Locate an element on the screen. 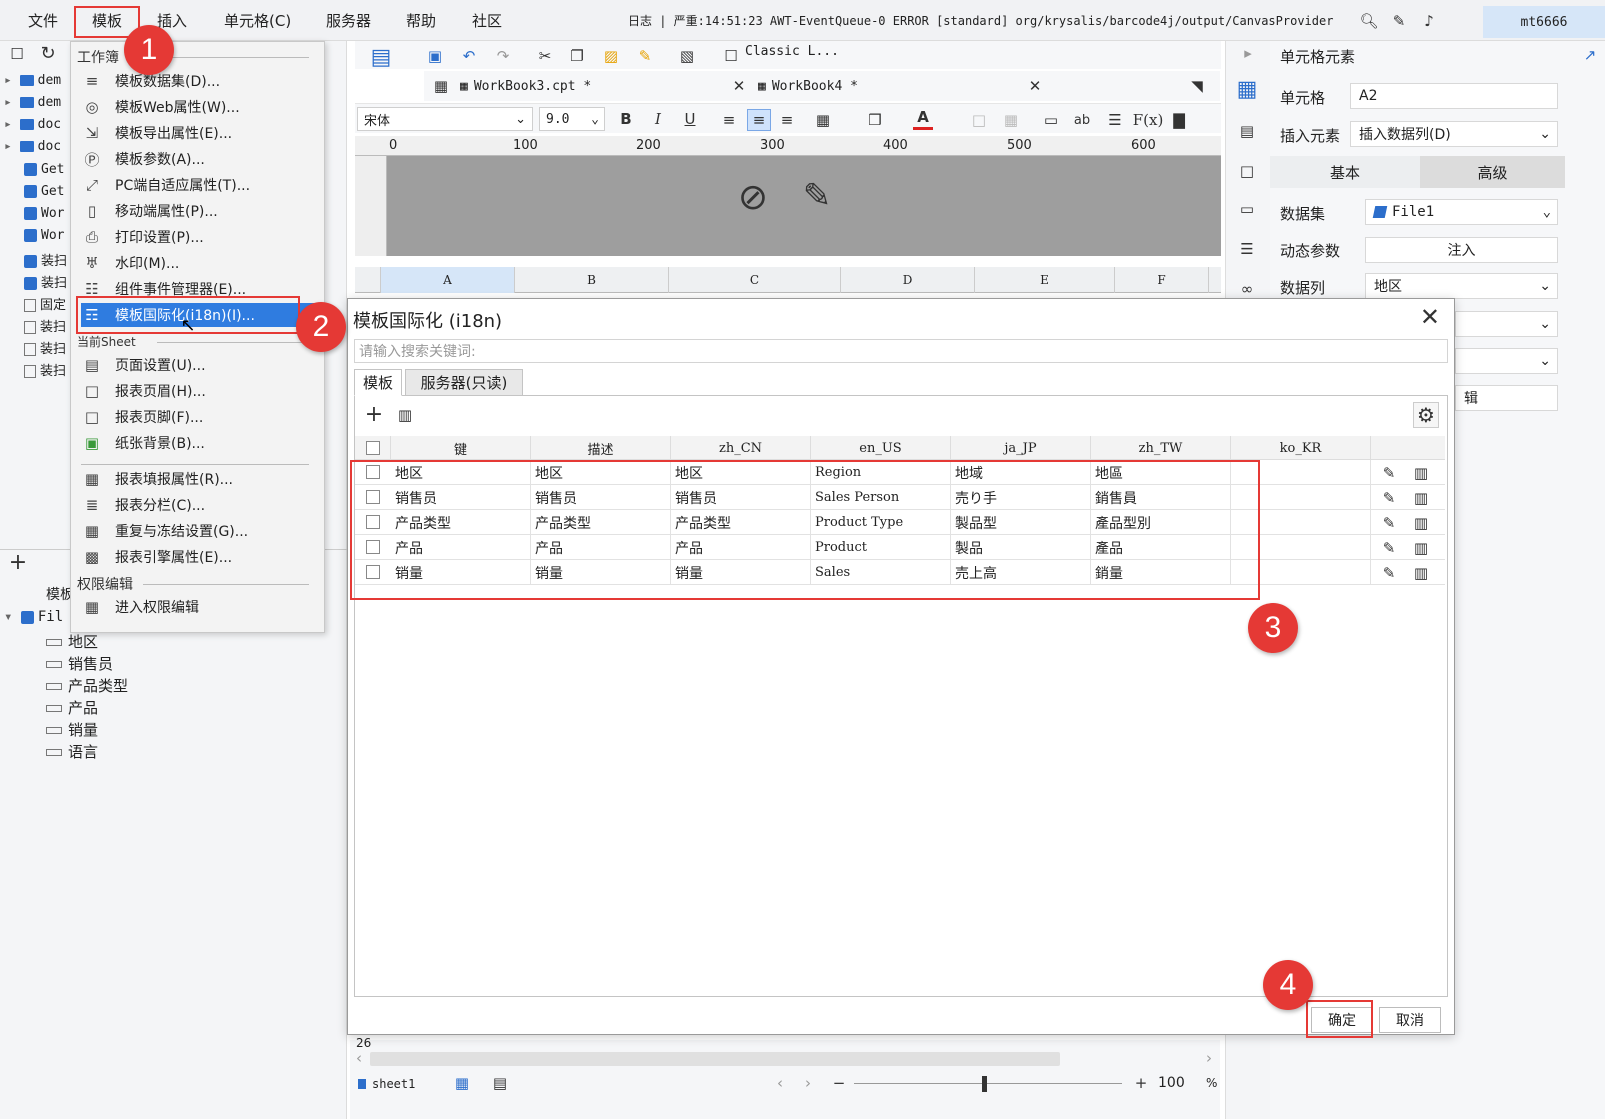  cell-en-us: Sales Person is located at coordinates (881, 497).